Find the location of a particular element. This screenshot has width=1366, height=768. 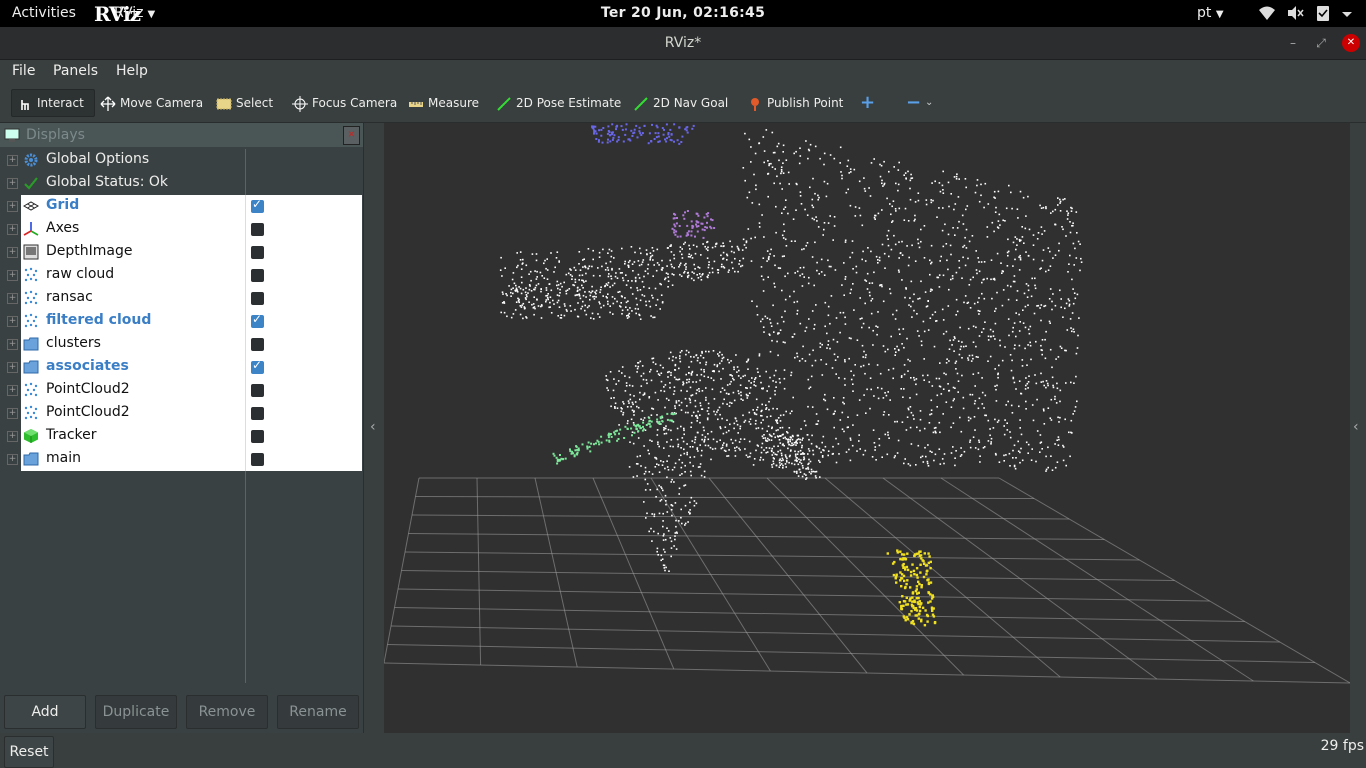

tree-row-main: + main is located at coordinates (181, 459).